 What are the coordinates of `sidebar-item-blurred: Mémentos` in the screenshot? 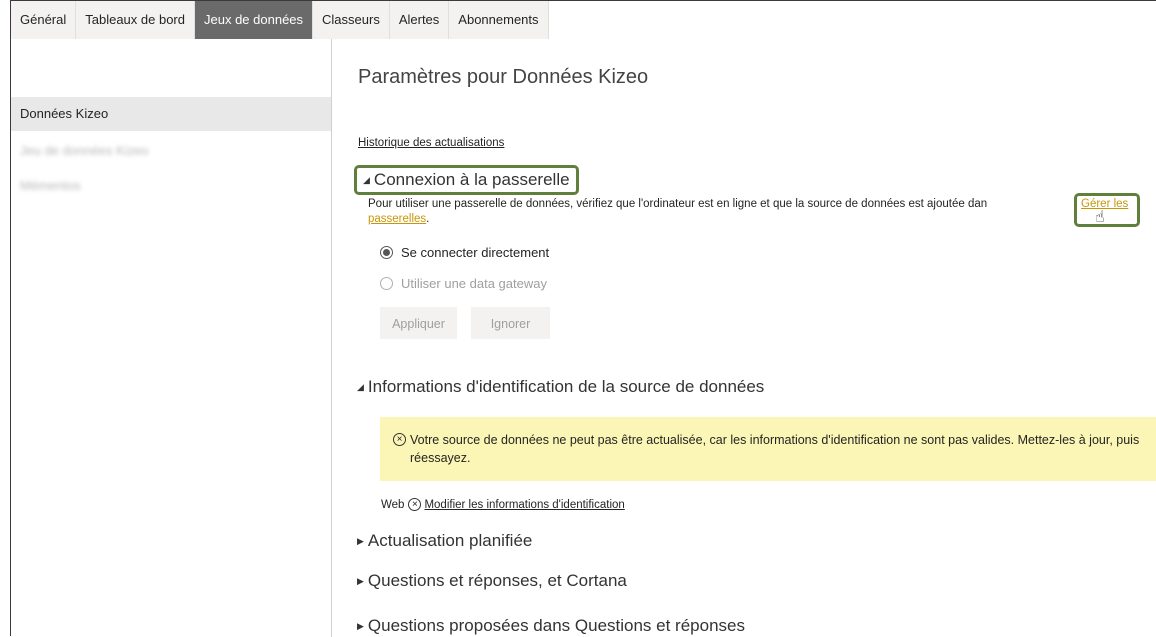 It's located at (46, 186).